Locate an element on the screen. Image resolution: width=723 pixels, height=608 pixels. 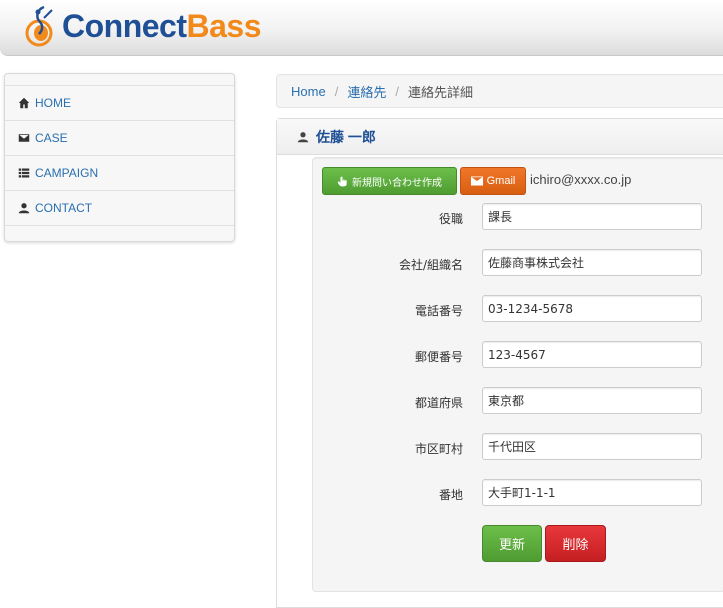
sidebar-item-campaign: CAMPAIGN is located at coordinates (119, 172).